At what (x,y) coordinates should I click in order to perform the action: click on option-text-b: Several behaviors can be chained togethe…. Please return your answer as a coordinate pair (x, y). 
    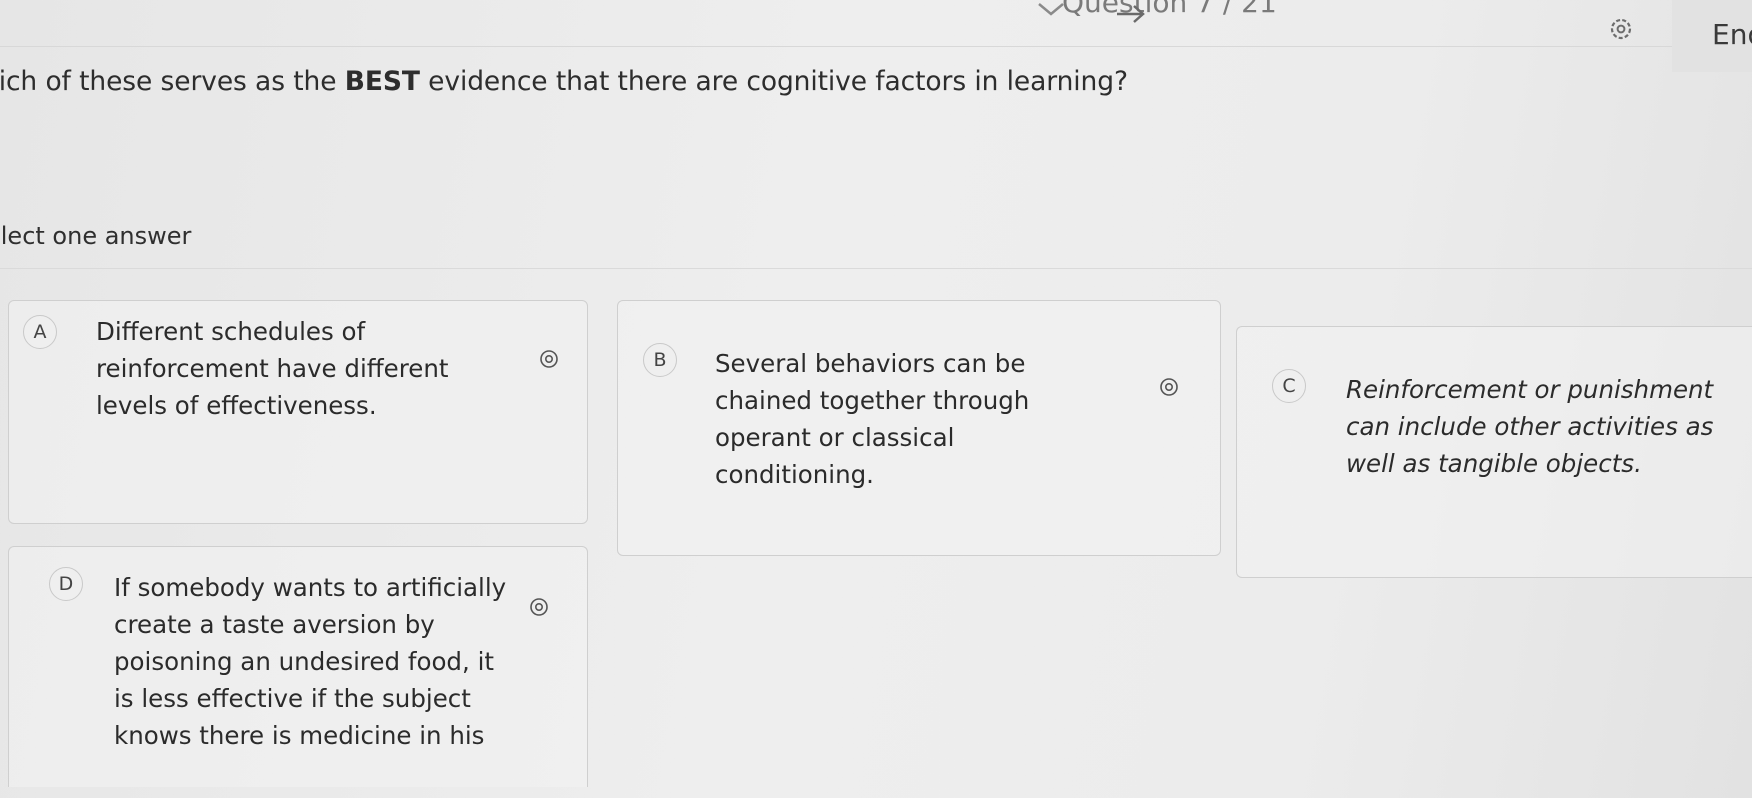
    Looking at the image, I should click on (872, 419).